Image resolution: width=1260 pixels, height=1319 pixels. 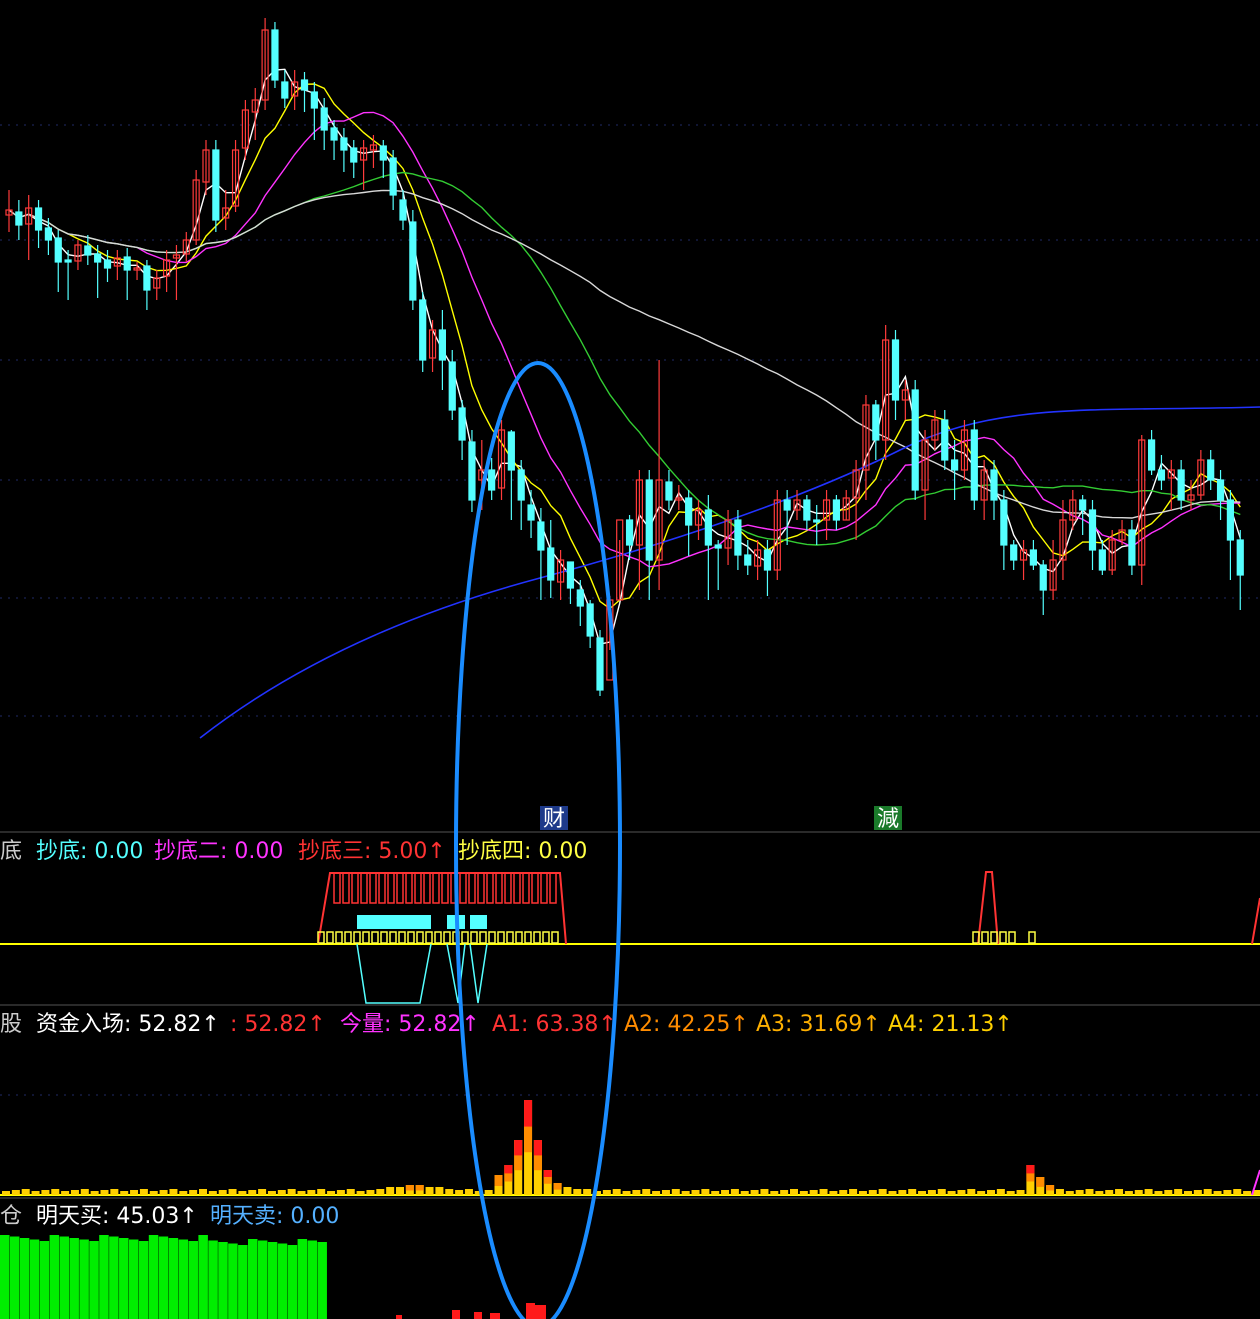 What do you see at coordinates (273, 1277) in the screenshot?
I see `buy-sell-panel` at bounding box center [273, 1277].